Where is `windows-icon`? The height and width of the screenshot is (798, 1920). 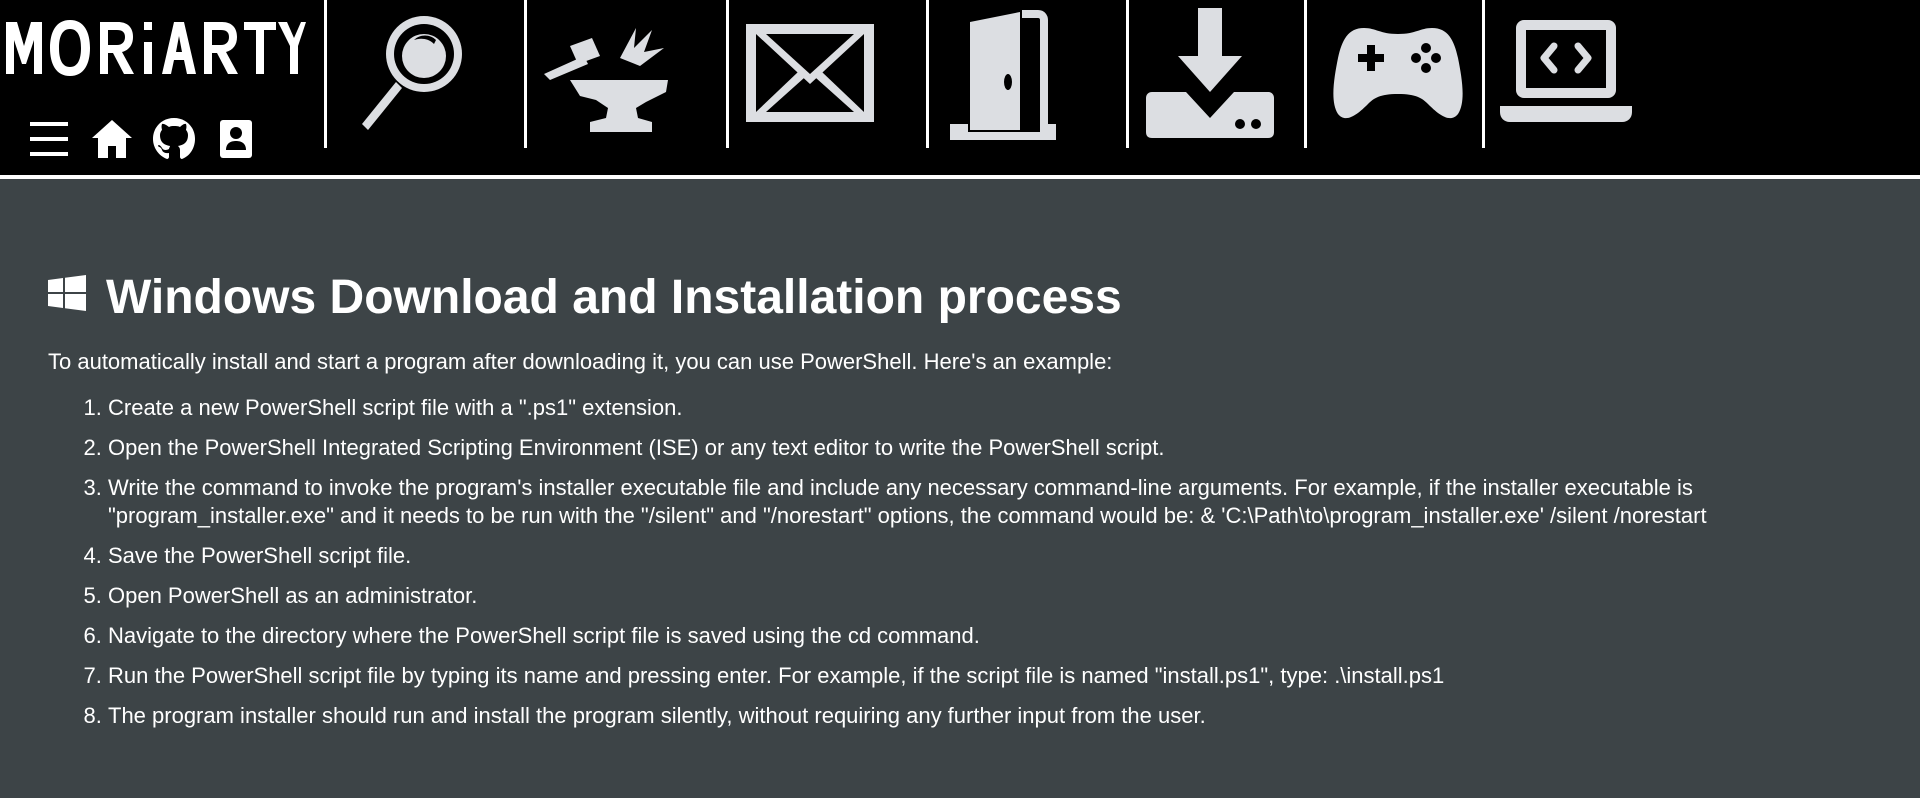
windows-icon is located at coordinates (67, 293).